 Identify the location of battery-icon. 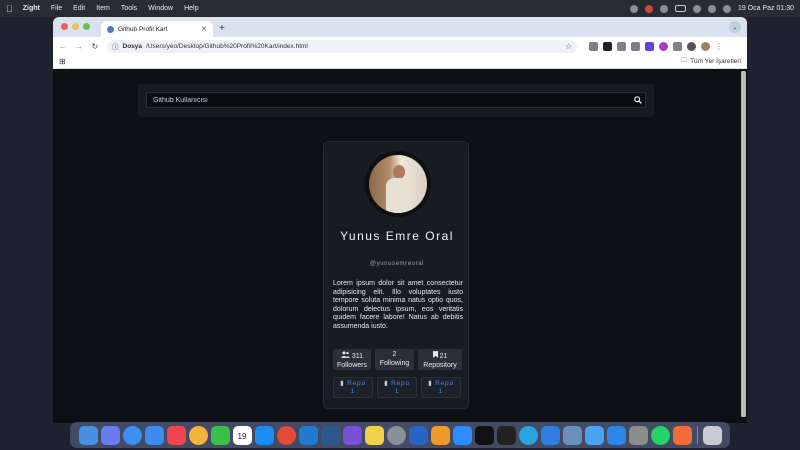
(680, 8).